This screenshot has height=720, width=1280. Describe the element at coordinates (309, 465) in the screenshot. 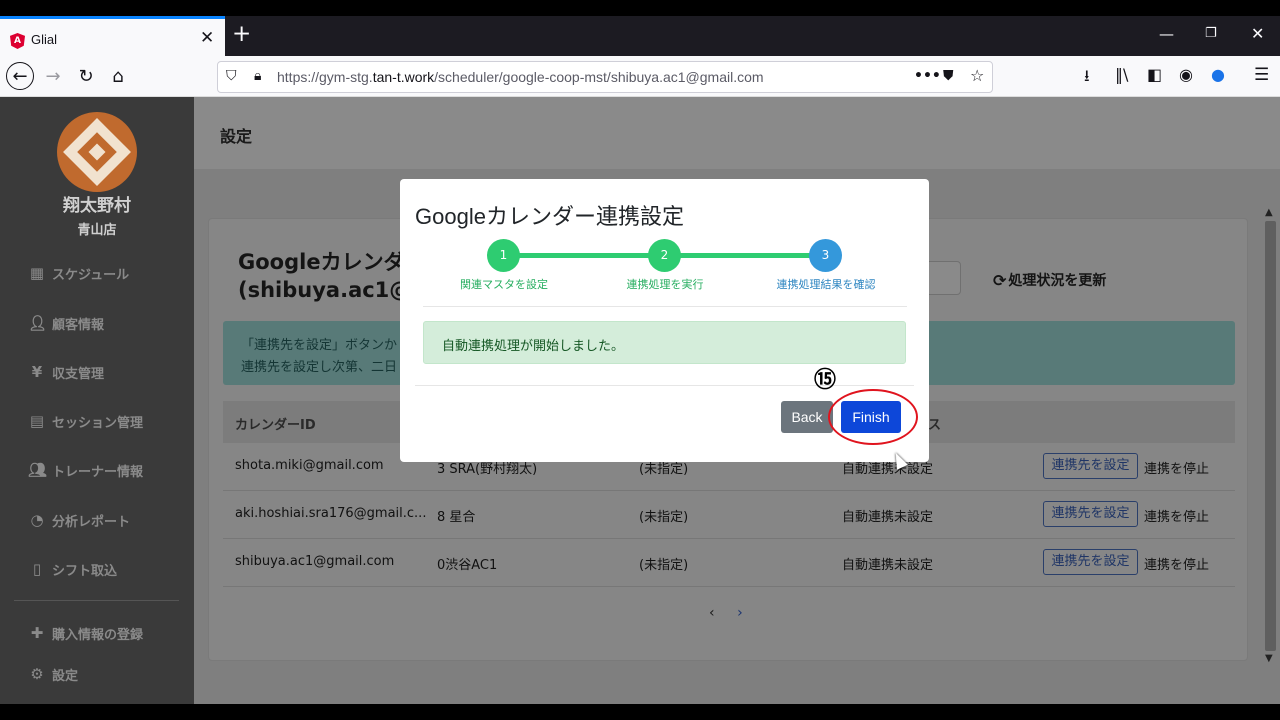

I see `calendar-id-cell: shota.miki@gmail.com` at that location.